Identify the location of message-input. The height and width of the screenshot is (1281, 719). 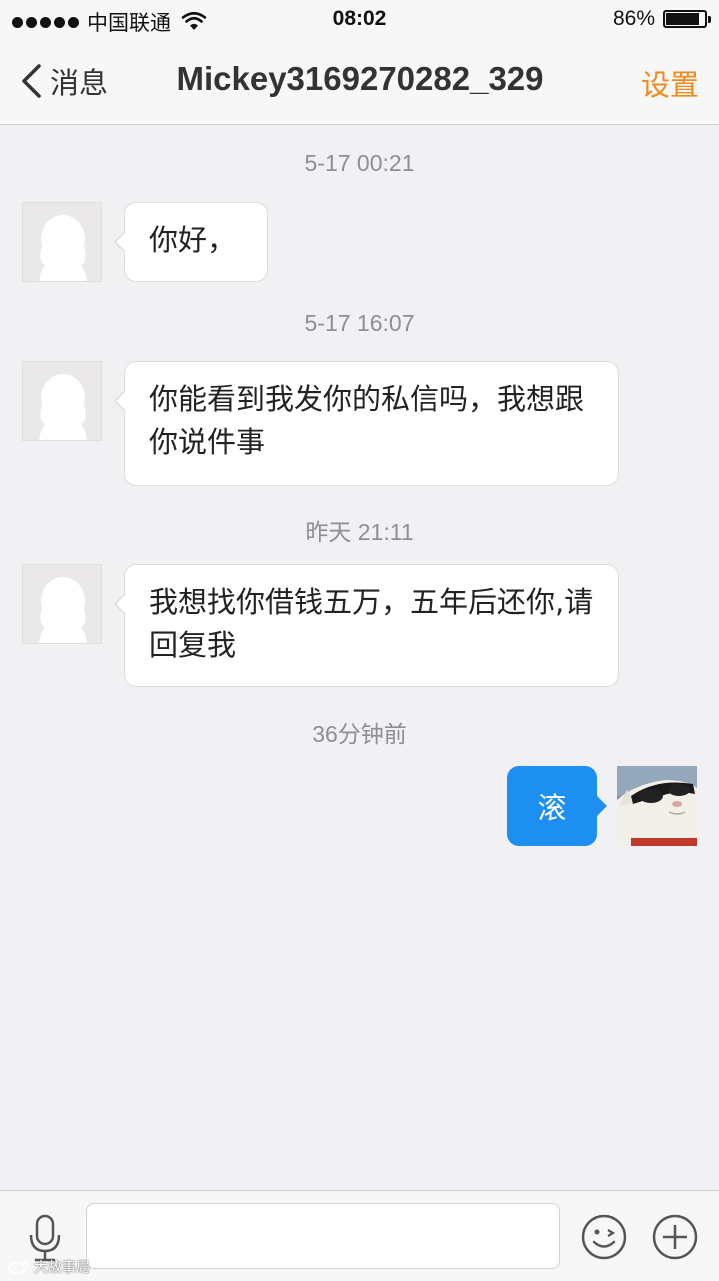
(323, 1236).